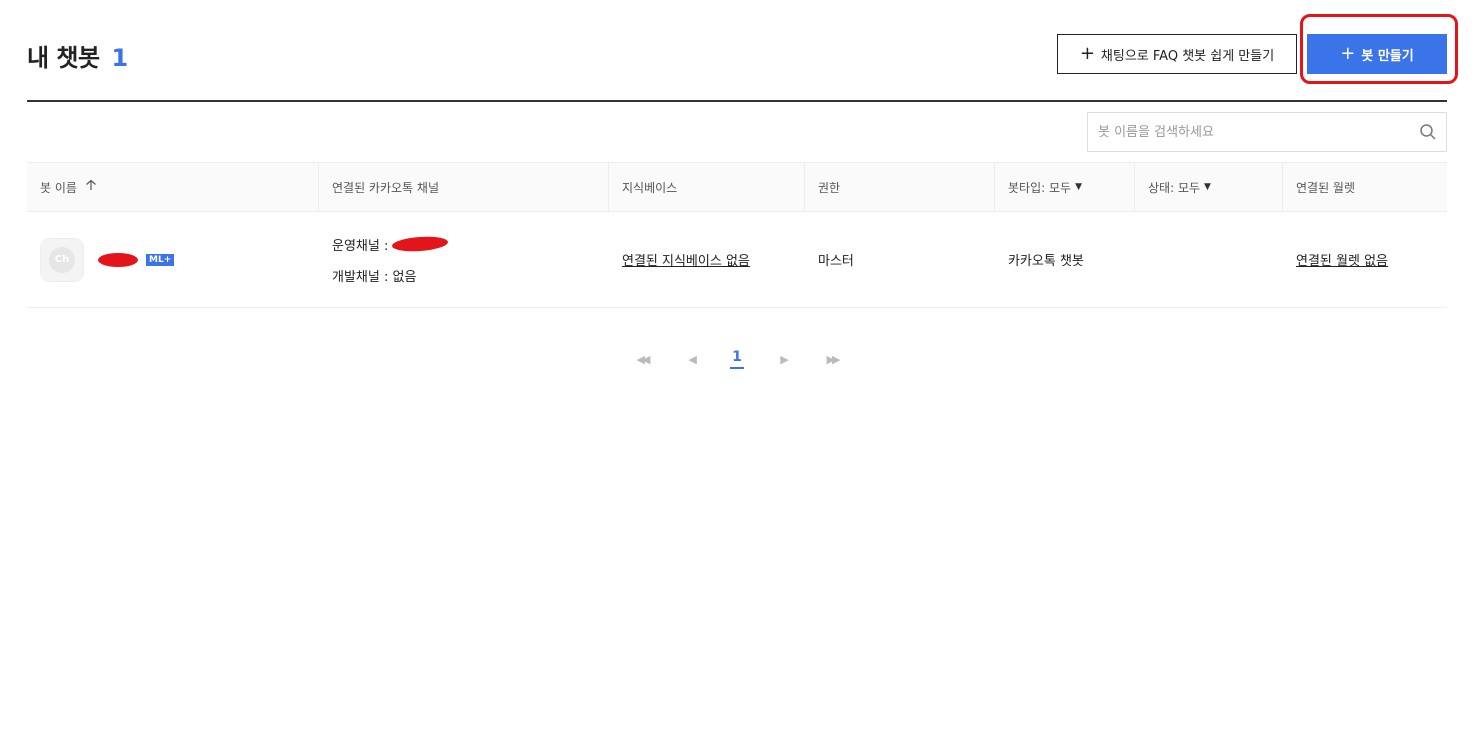 The width and height of the screenshot is (1475, 739). What do you see at coordinates (390, 244) in the screenshot?
I see `ops-channel-line: 운영채널 :` at bounding box center [390, 244].